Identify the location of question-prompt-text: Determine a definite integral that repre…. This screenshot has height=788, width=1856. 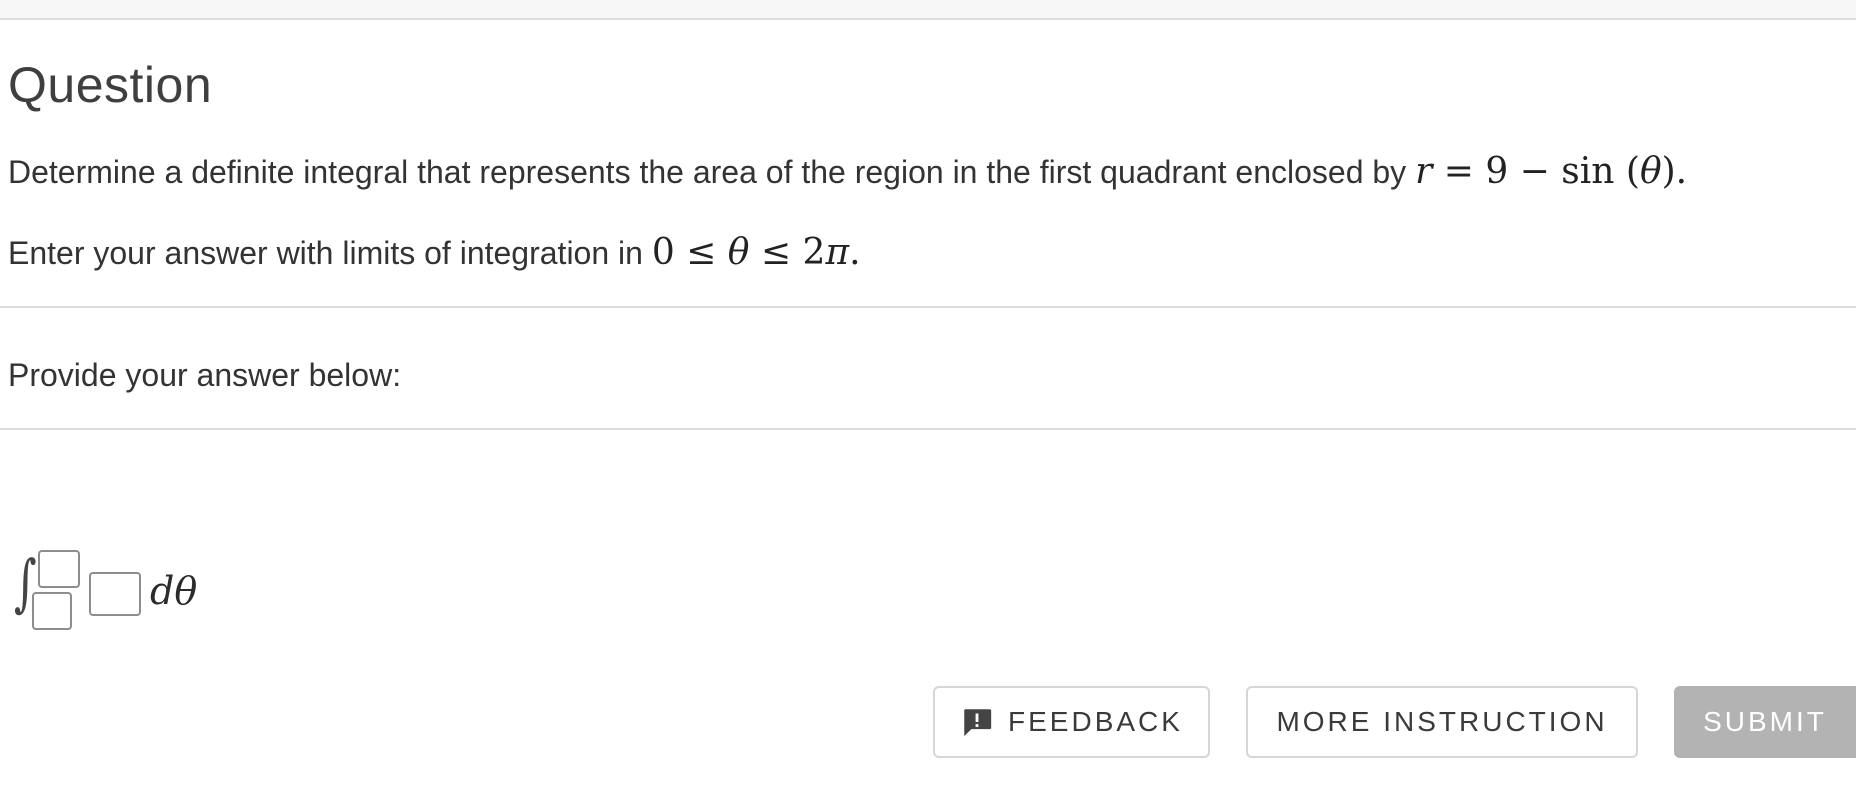
(707, 172).